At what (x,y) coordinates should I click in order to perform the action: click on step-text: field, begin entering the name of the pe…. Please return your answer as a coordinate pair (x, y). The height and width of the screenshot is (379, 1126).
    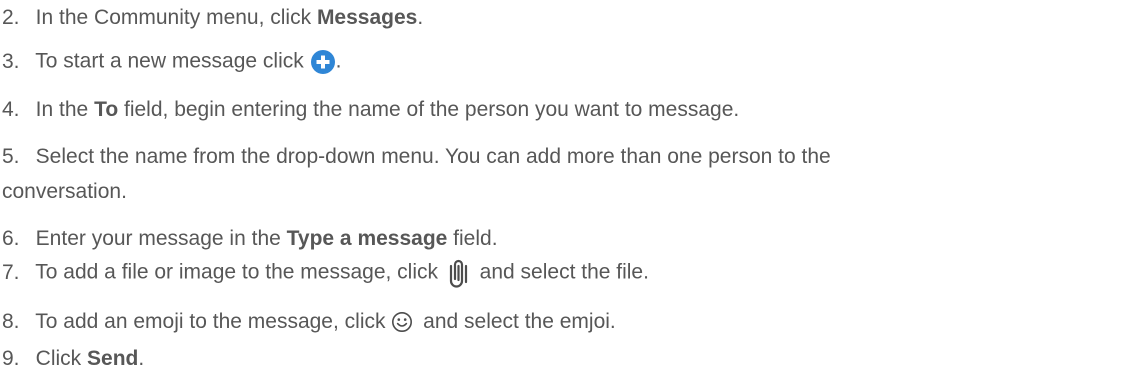
    Looking at the image, I should click on (429, 109).